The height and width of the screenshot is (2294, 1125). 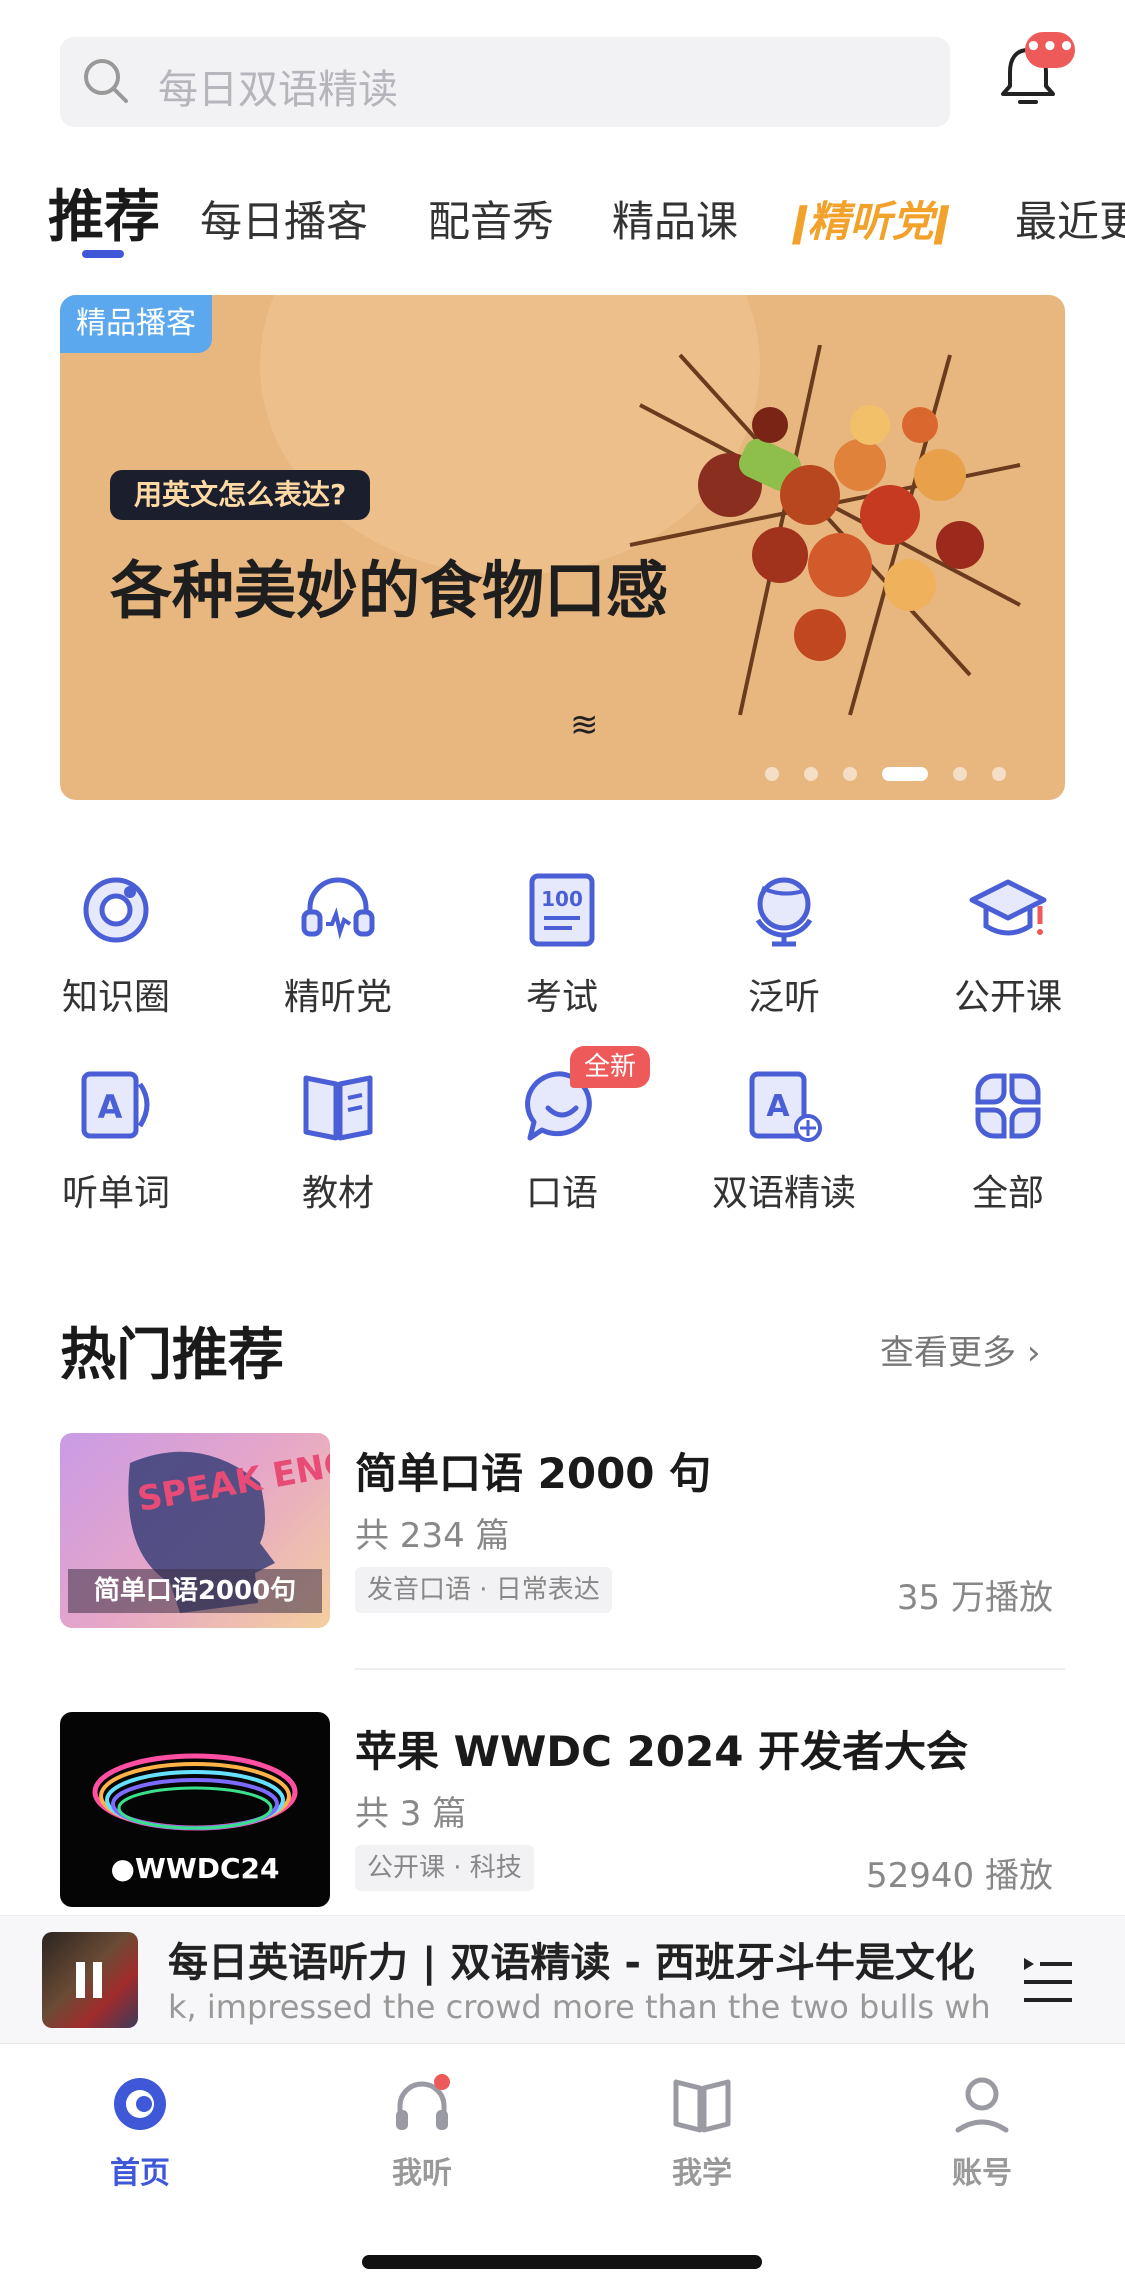 I want to click on graduation-cap-icon, so click(x=1008, y=907).